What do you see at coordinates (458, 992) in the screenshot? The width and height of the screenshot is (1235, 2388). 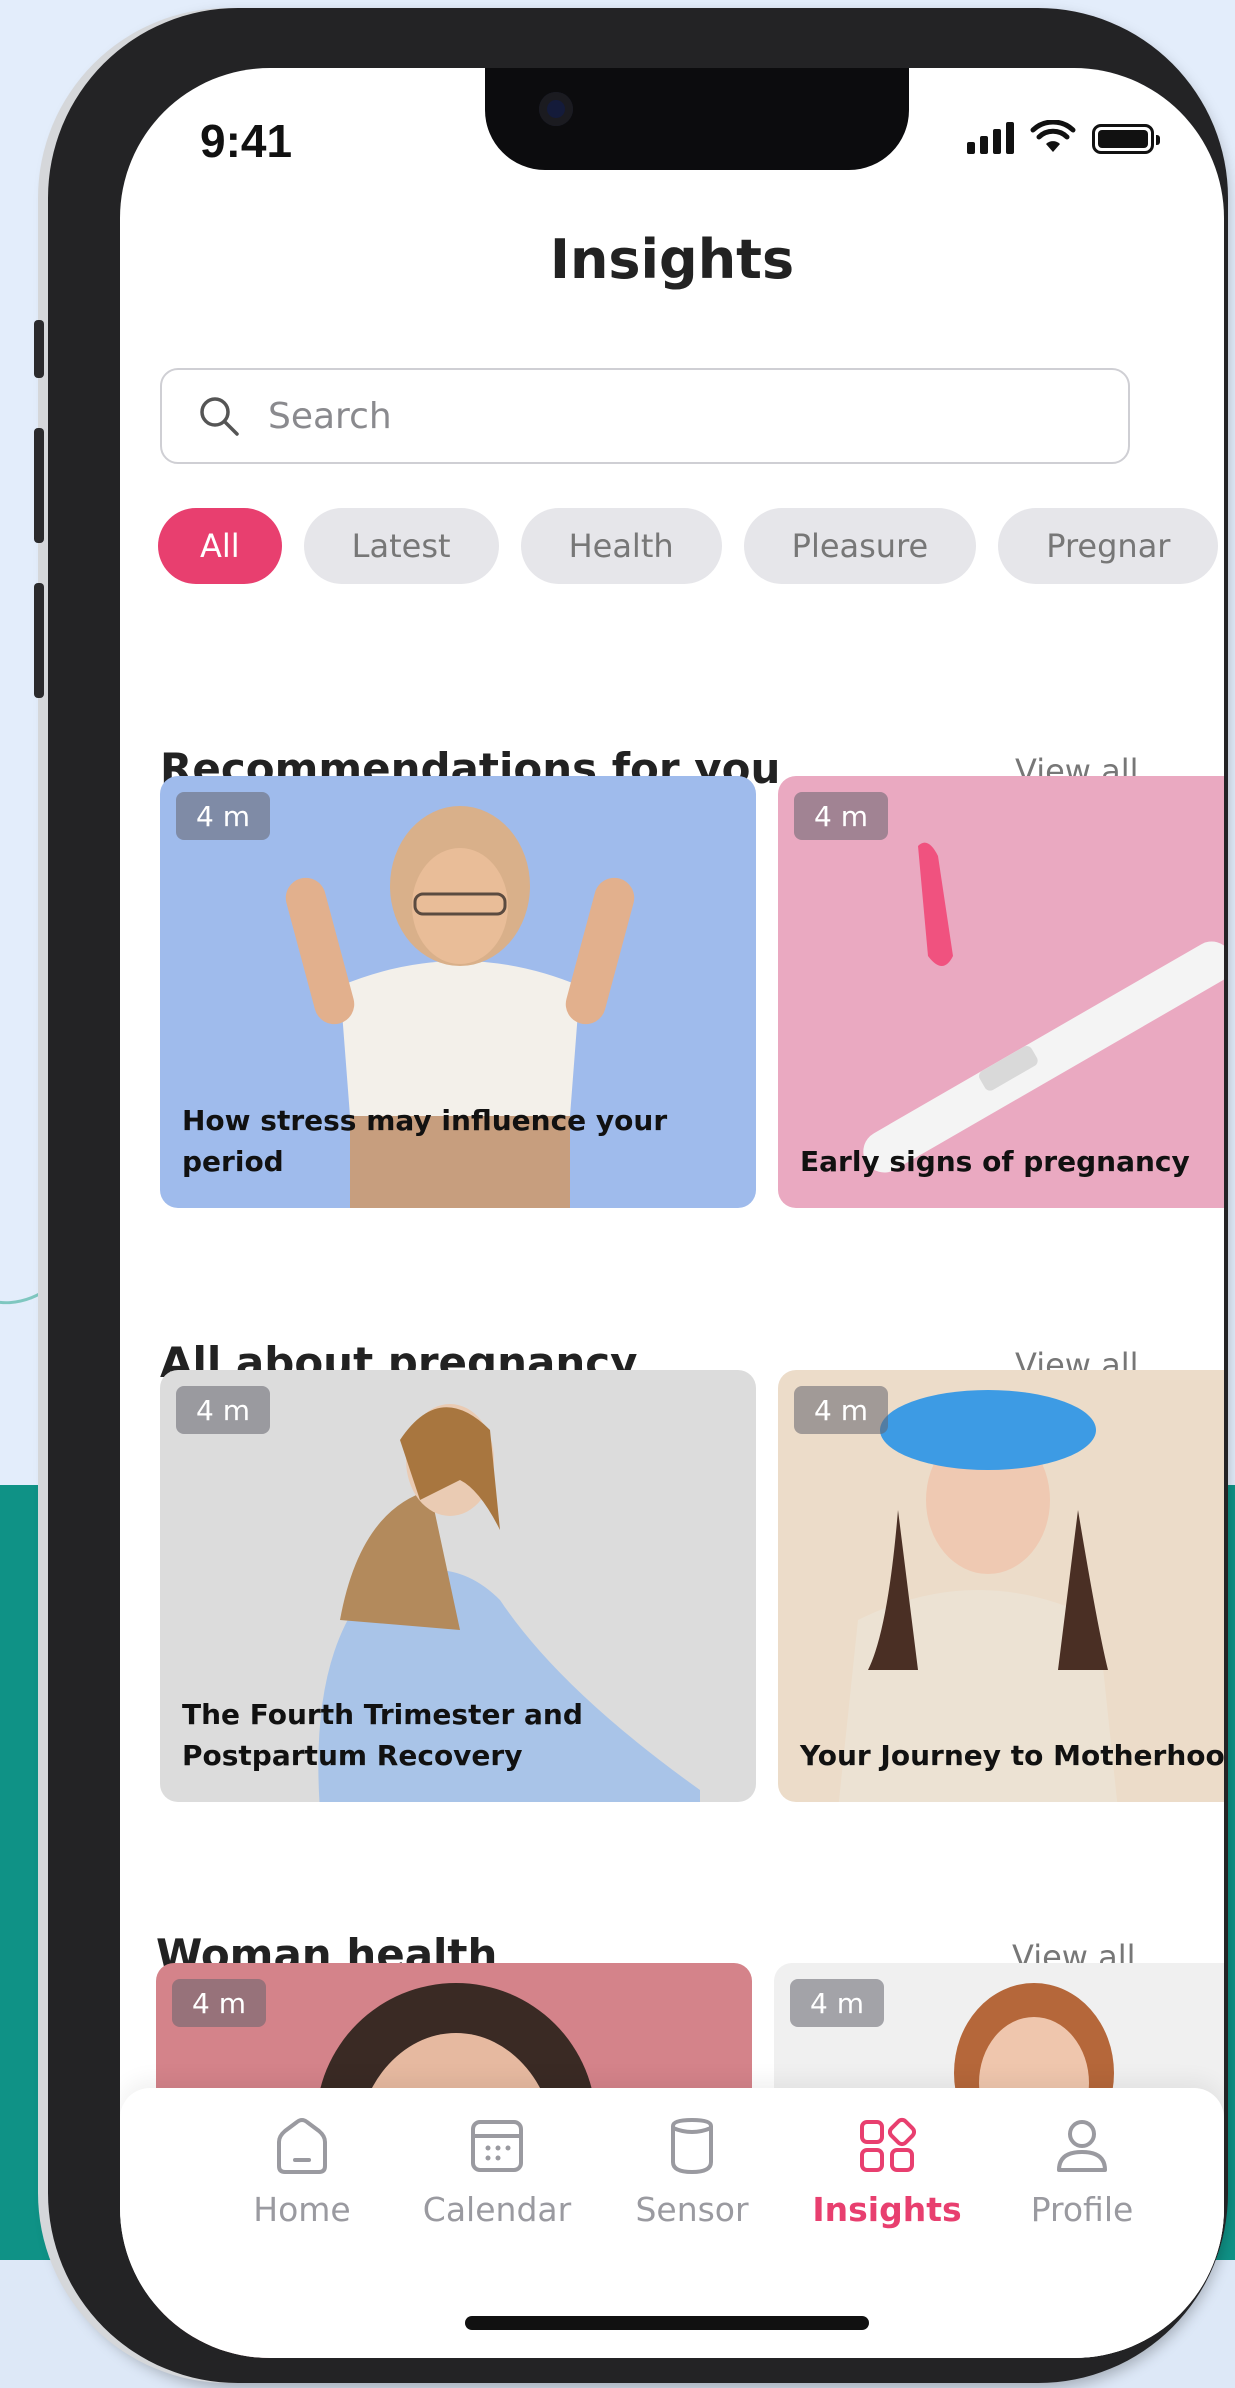 I see `article-card-stress-period: 4 m How stress may influence your period` at bounding box center [458, 992].